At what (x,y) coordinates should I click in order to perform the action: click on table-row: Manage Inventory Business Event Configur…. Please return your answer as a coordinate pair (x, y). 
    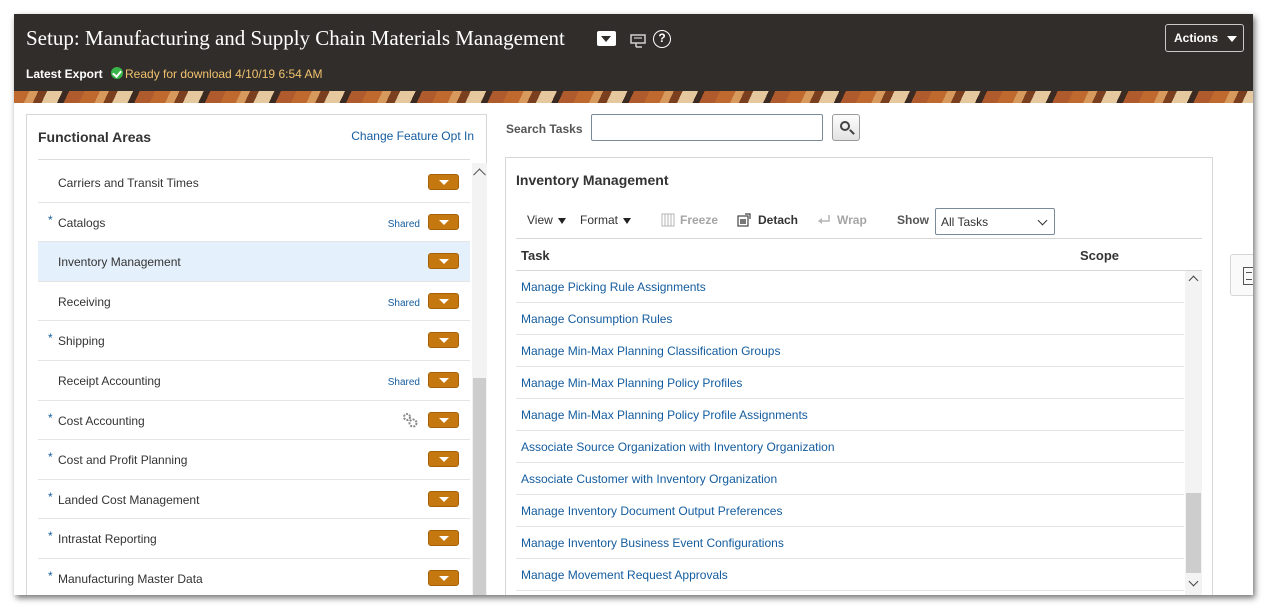
    Looking at the image, I should click on (850, 543).